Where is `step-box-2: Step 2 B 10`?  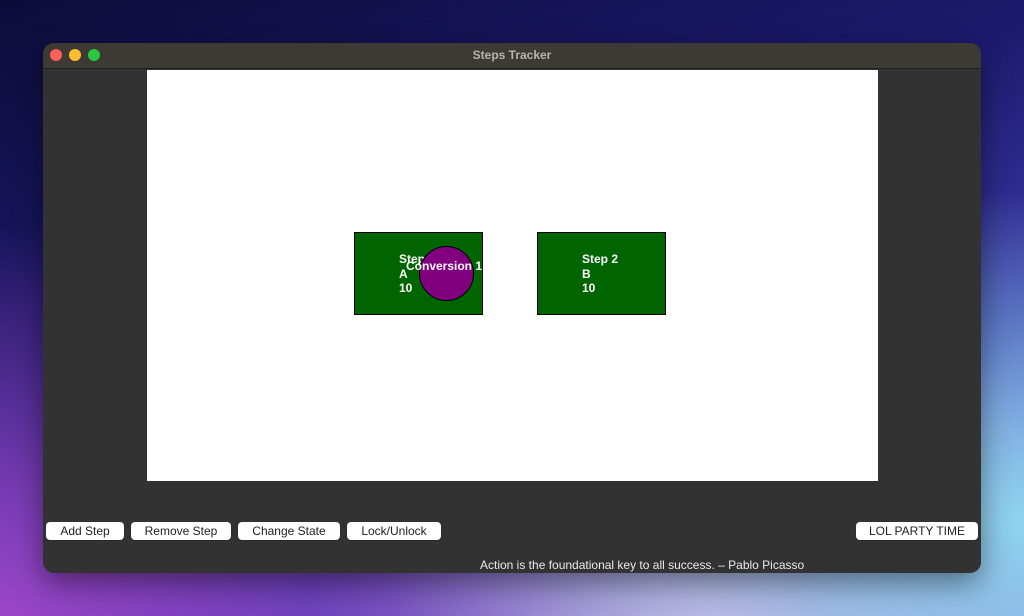 step-box-2: Step 2 B 10 is located at coordinates (601, 273).